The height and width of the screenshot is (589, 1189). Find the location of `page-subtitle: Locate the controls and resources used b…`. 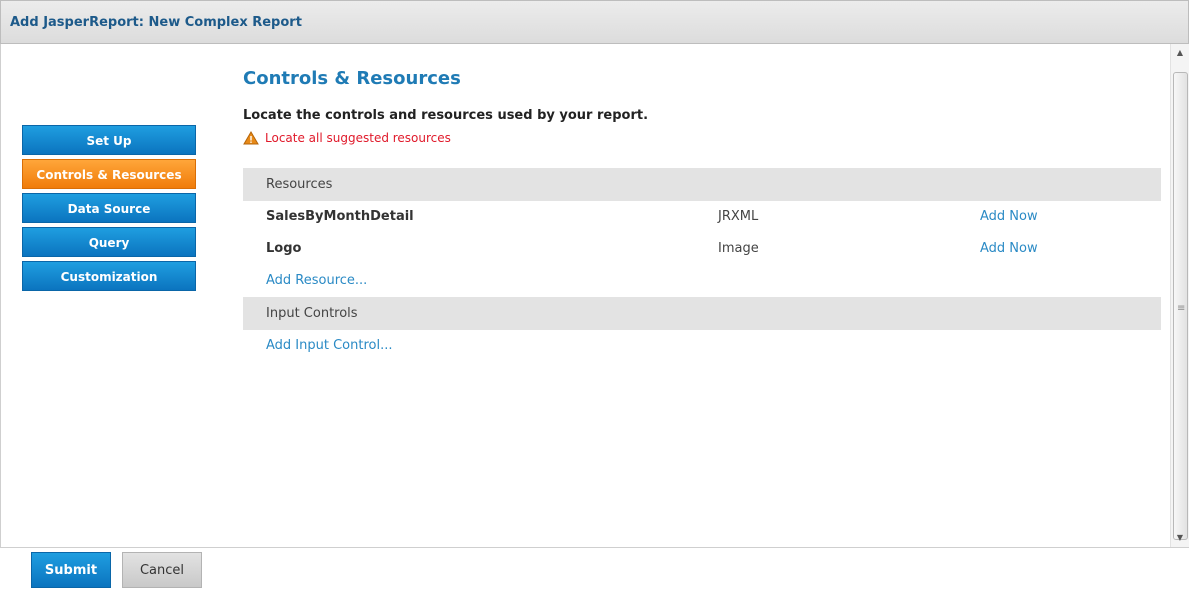

page-subtitle: Locate the controls and resources used b… is located at coordinates (446, 115).